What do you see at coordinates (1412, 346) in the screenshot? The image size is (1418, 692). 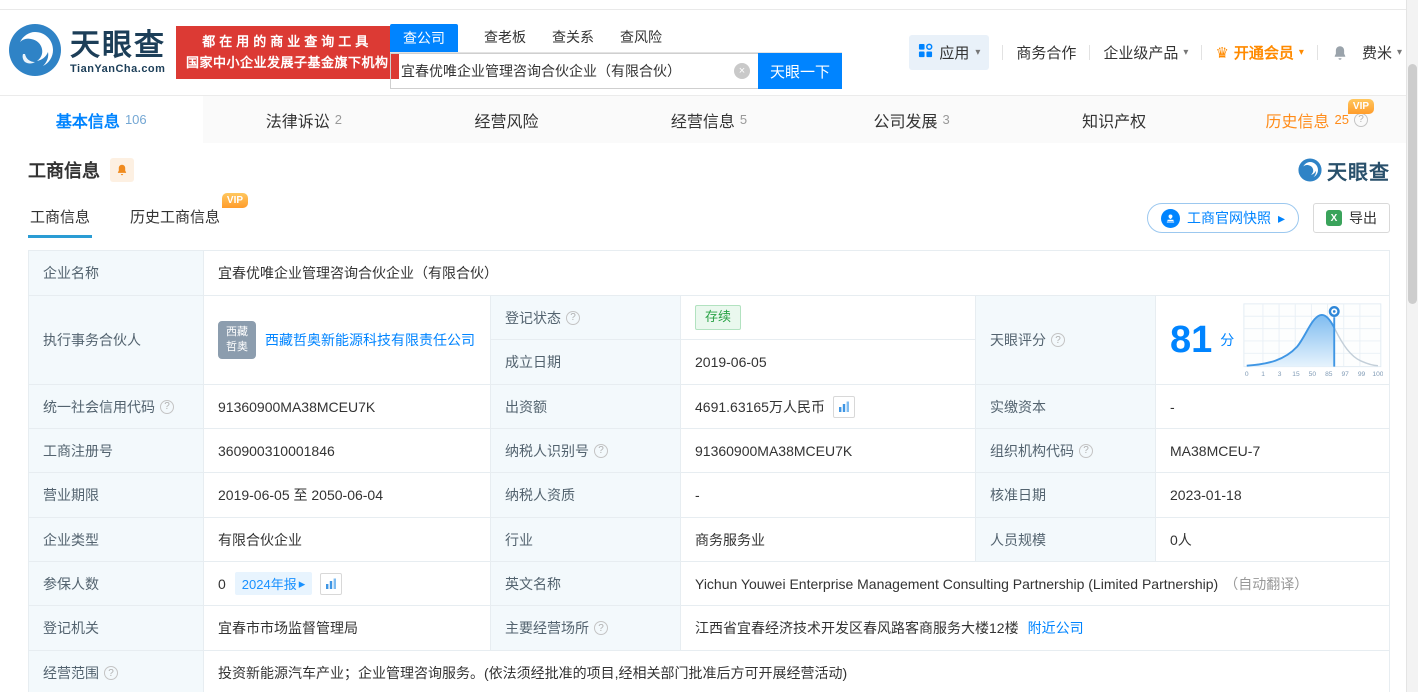 I see `page-scrollbar` at bounding box center [1412, 346].